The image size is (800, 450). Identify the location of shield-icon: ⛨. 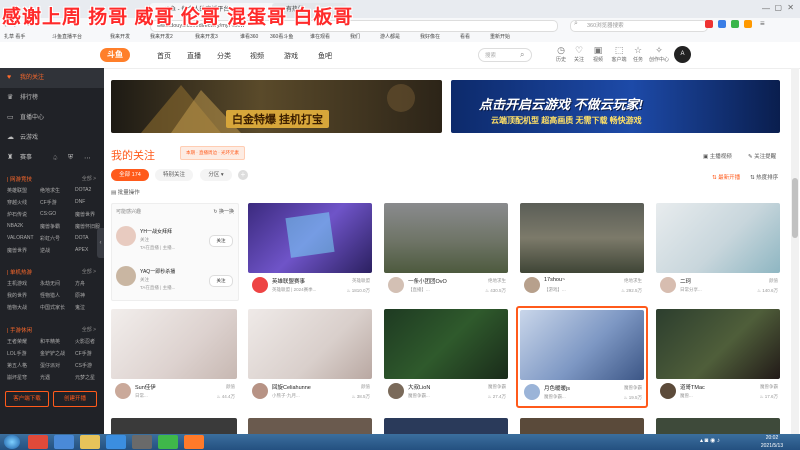
(70, 158).